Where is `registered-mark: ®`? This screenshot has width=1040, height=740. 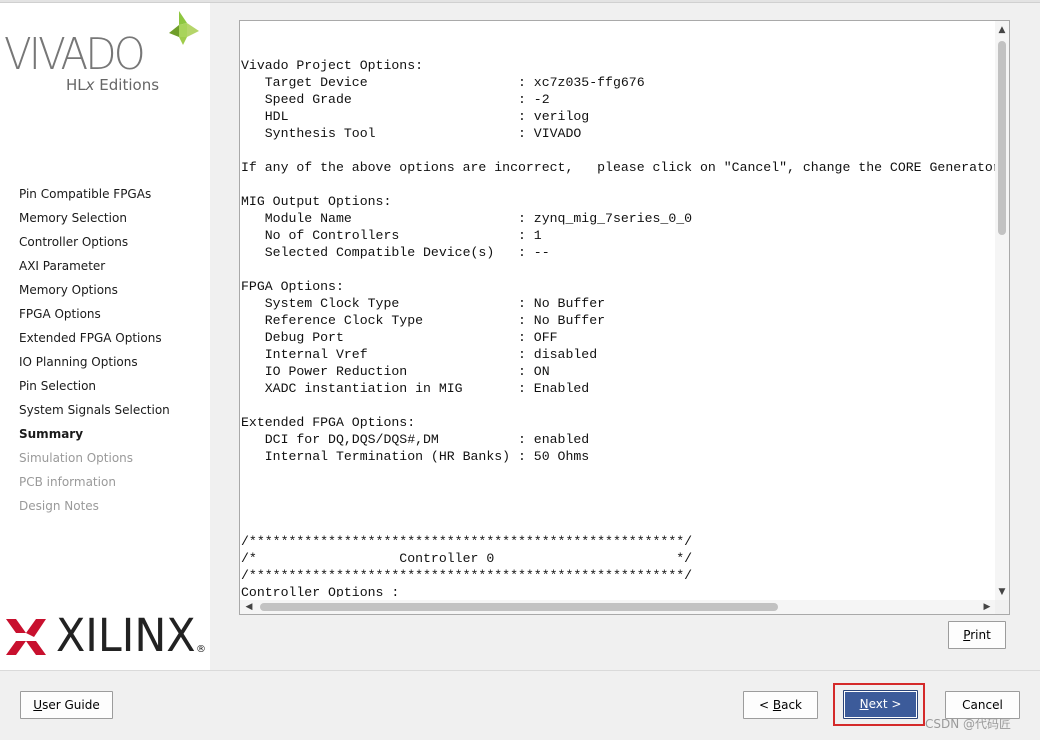
registered-mark: ® is located at coordinates (201, 649).